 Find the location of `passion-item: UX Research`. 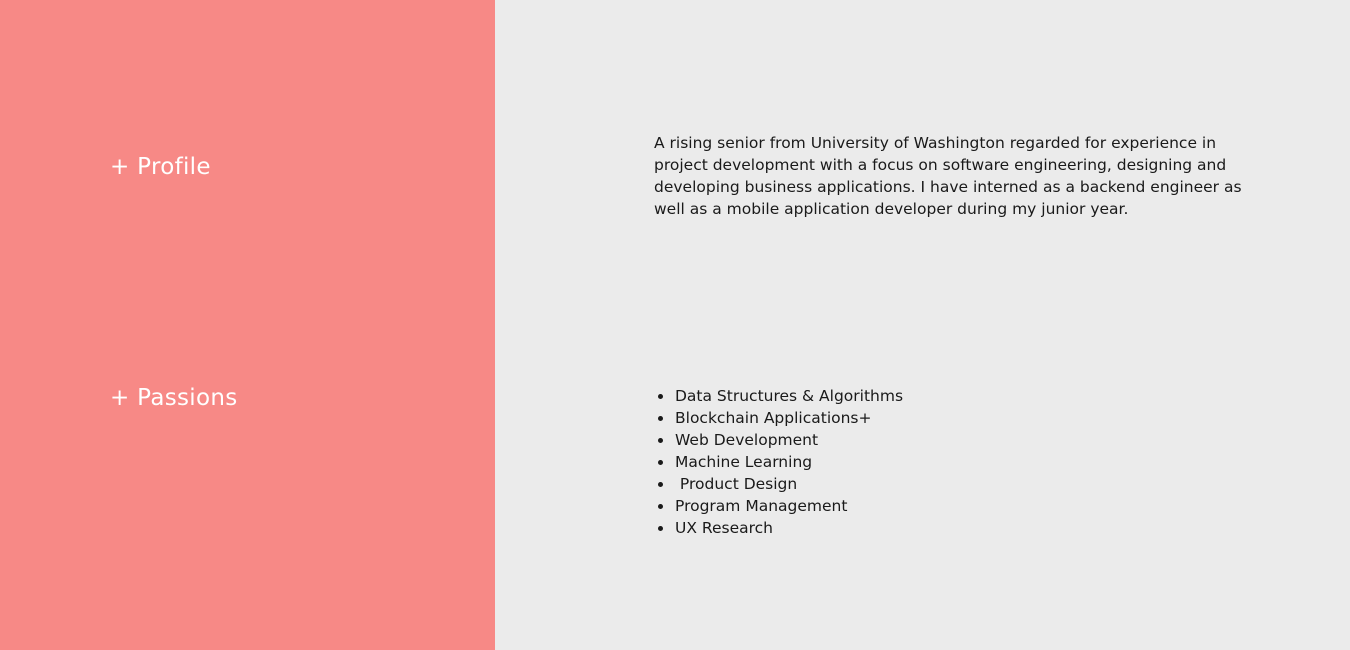

passion-item: UX Research is located at coordinates (778, 528).